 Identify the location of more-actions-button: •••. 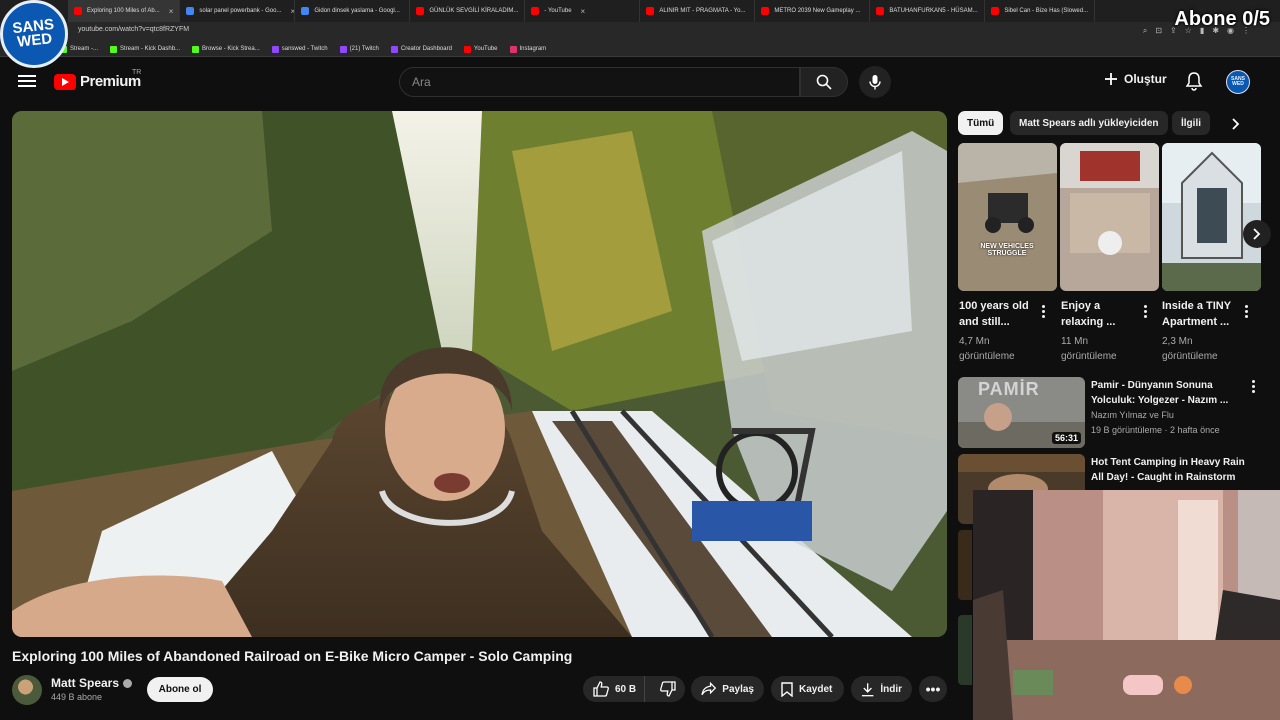
(933, 689).